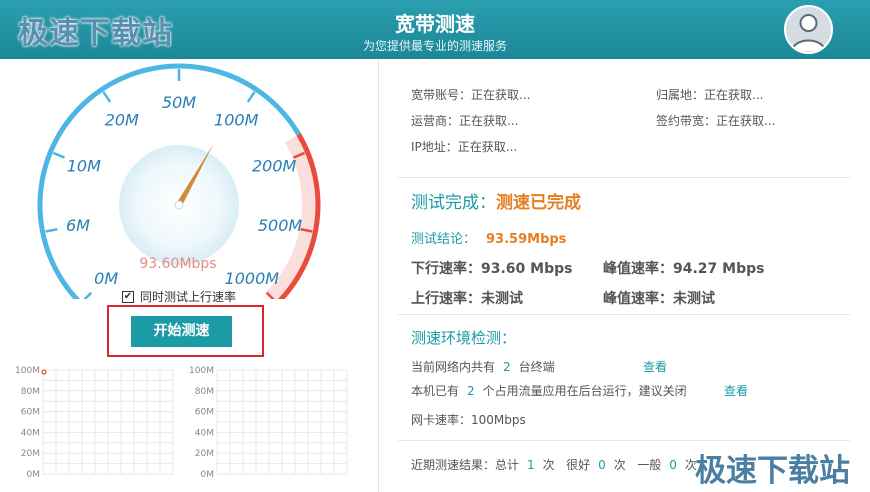  What do you see at coordinates (44, 372) in the screenshot?
I see `history-point` at bounding box center [44, 372].